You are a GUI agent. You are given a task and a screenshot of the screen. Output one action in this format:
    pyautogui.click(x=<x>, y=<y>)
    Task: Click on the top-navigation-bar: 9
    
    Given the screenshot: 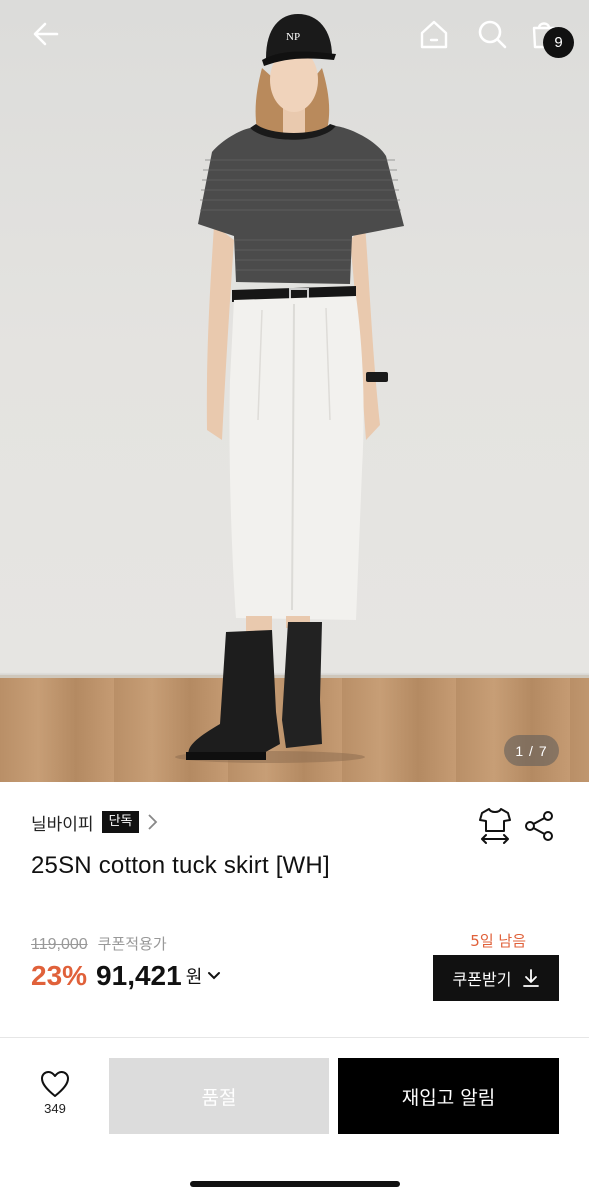 What is the action you would take?
    pyautogui.click(x=294, y=35)
    